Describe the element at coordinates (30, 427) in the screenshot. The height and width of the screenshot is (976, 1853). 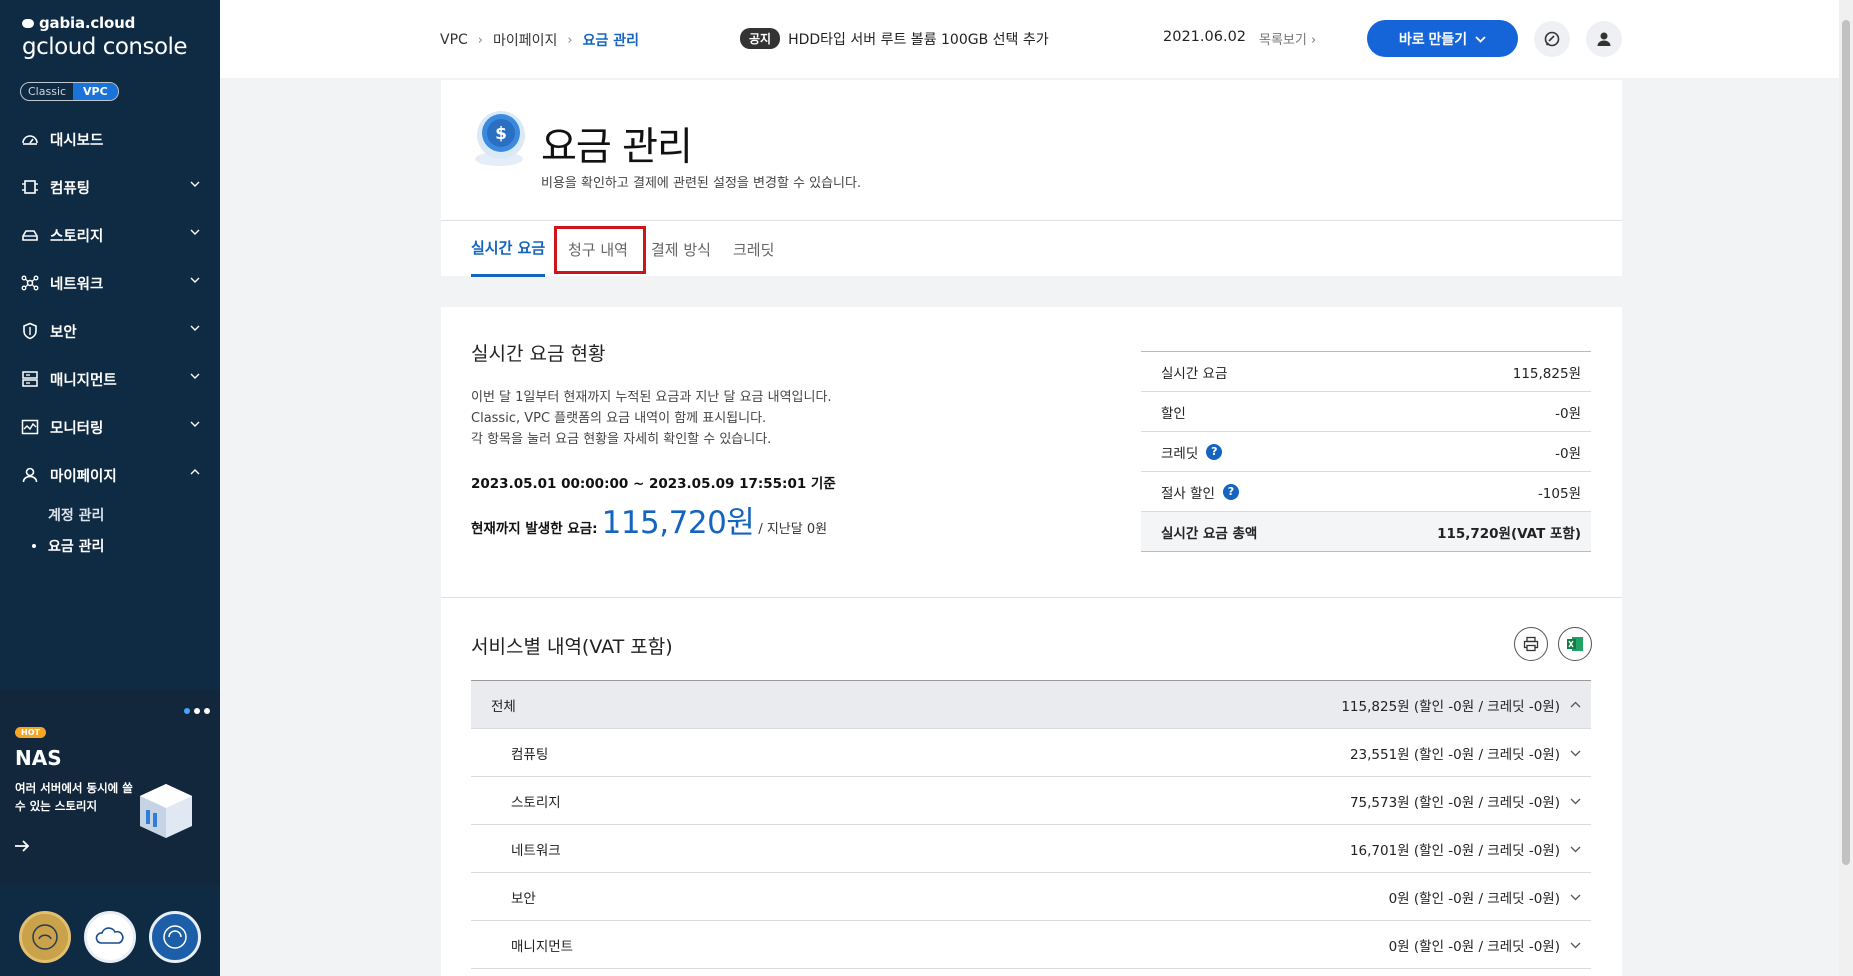
I see `monitoring-icon` at that location.